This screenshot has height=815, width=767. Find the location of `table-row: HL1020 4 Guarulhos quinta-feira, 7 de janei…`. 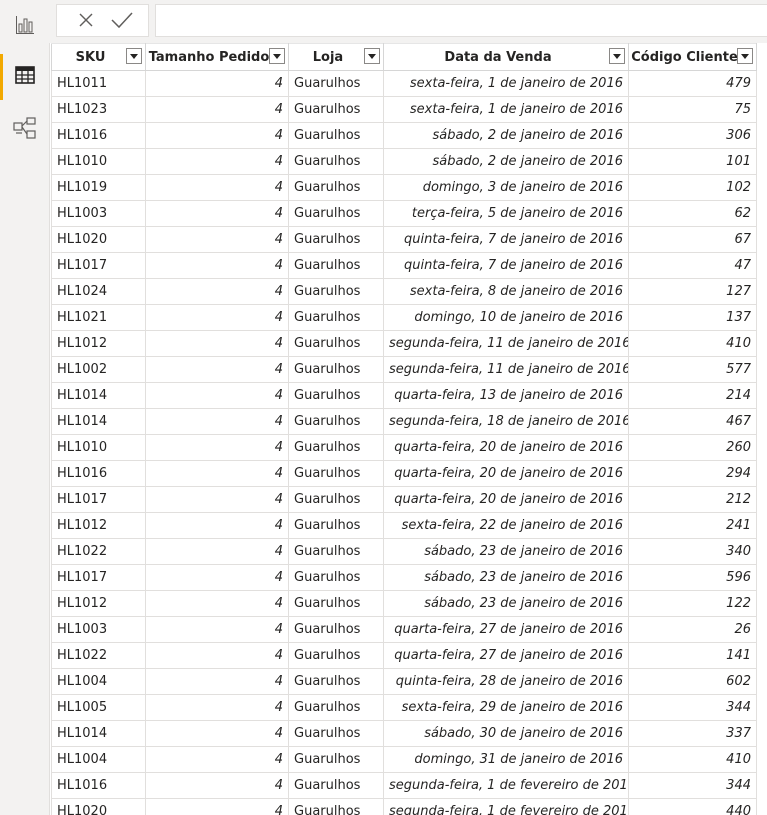

table-row: HL1020 4 Guarulhos quinta-feira, 7 de janei… is located at coordinates (404, 239).